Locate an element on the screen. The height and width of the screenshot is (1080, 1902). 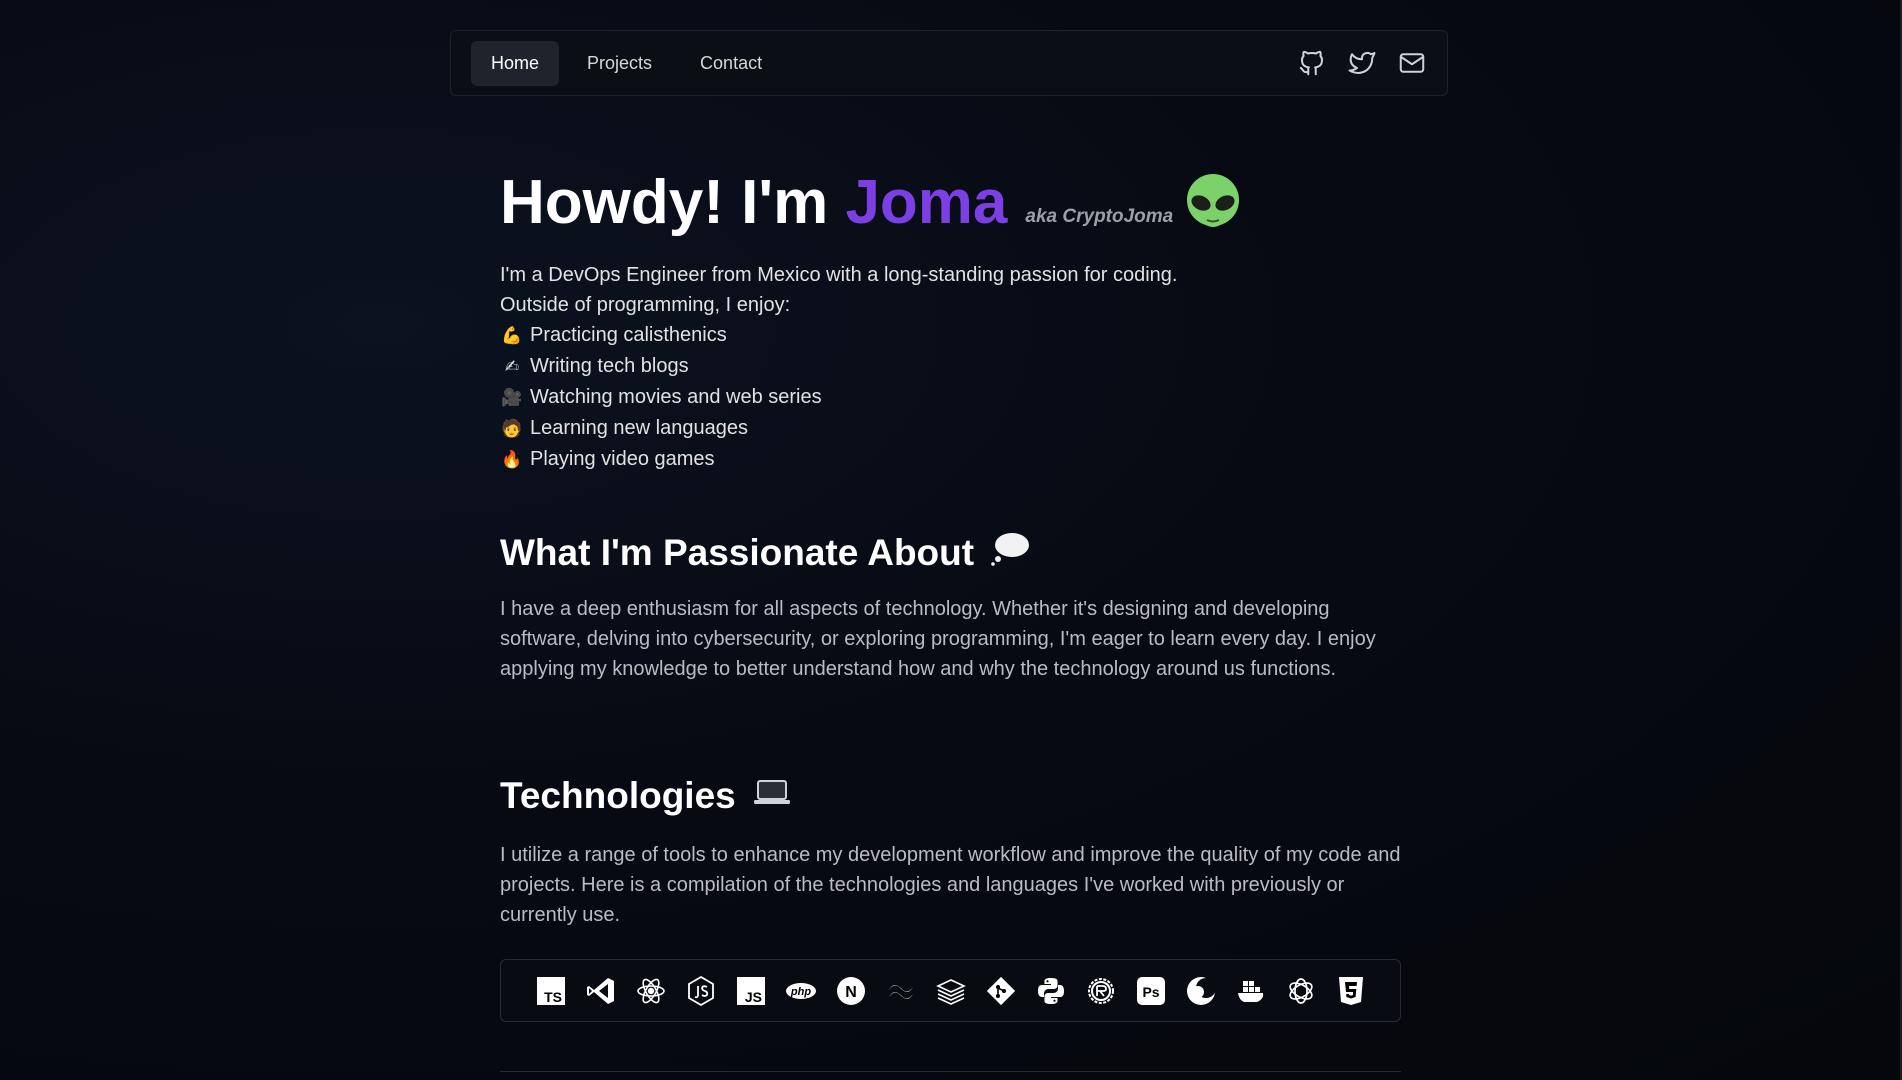
react-icon is located at coordinates (651, 991).